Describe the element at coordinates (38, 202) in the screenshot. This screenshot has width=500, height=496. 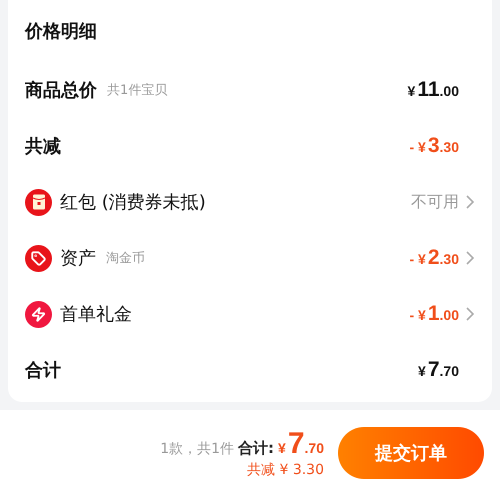
I see `envelope-icon` at that location.